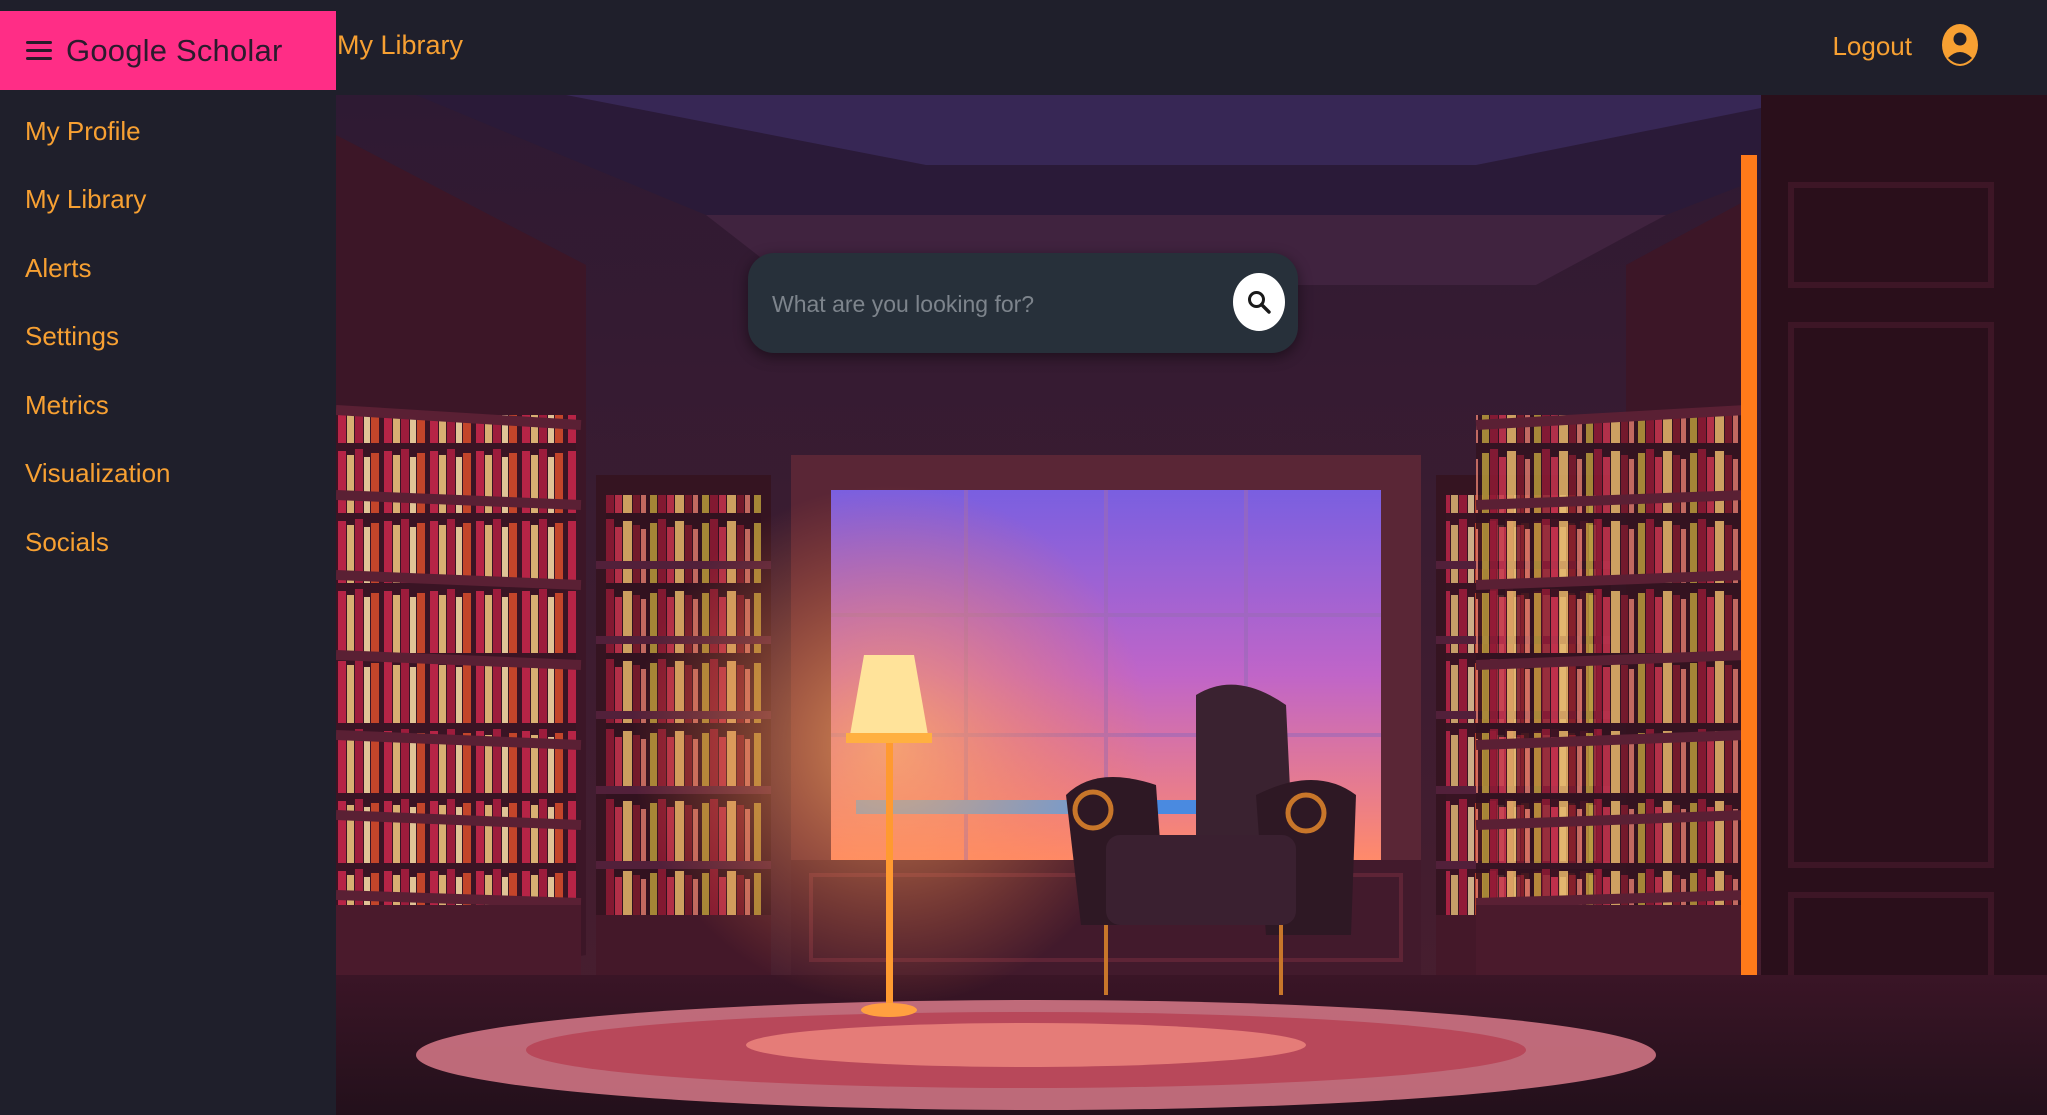  Describe the element at coordinates (400, 45) in the screenshot. I see `page-title: My Library` at that location.